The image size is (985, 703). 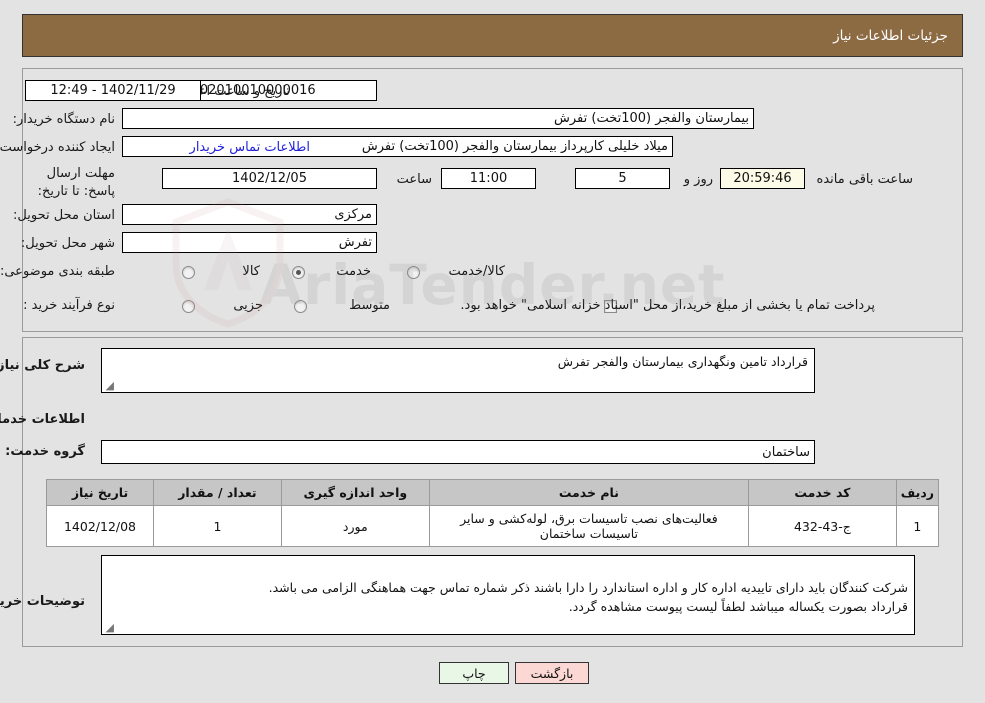 I want to click on announce-datetime-value: 1402/11/29 - 12:49, so click(x=113, y=90).